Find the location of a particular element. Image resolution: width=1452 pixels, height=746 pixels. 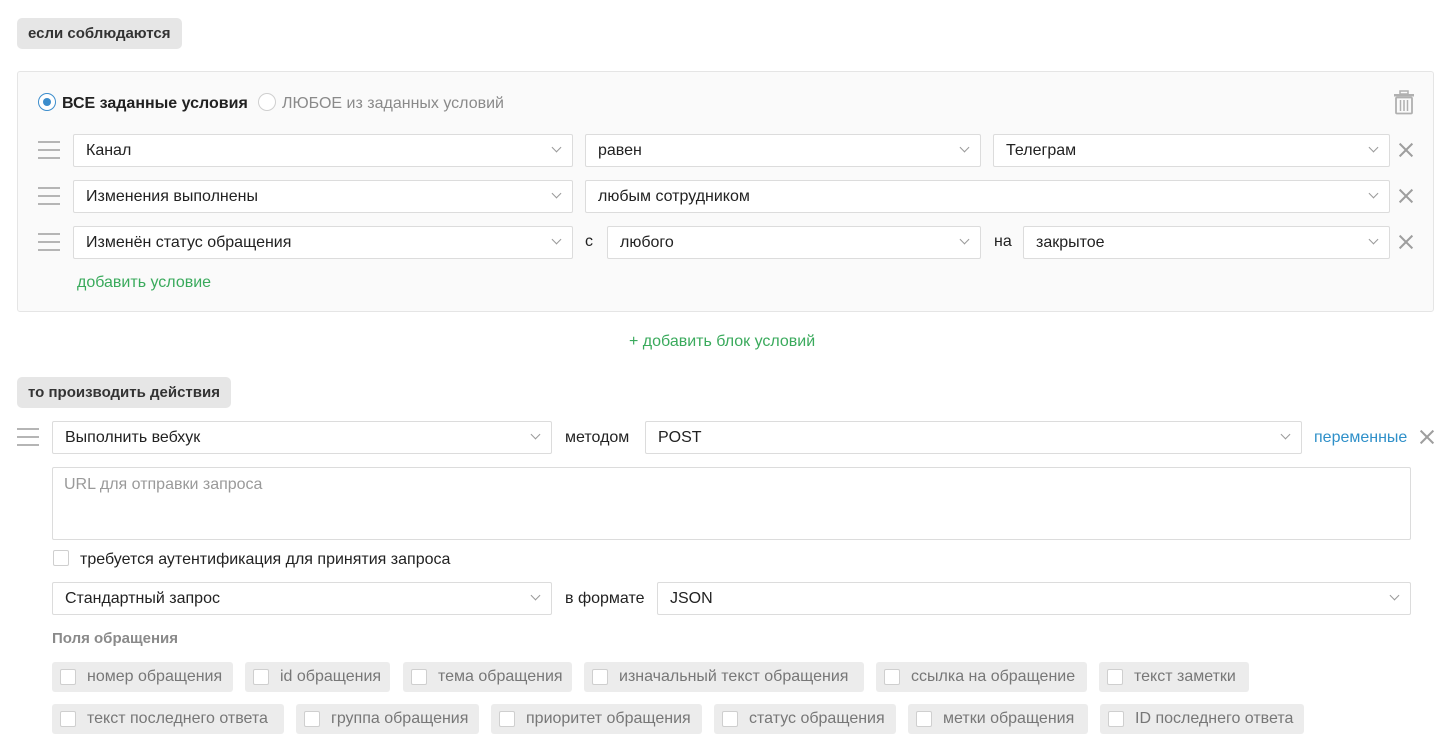

field-label: изначальный текст обращения is located at coordinates (734, 676).